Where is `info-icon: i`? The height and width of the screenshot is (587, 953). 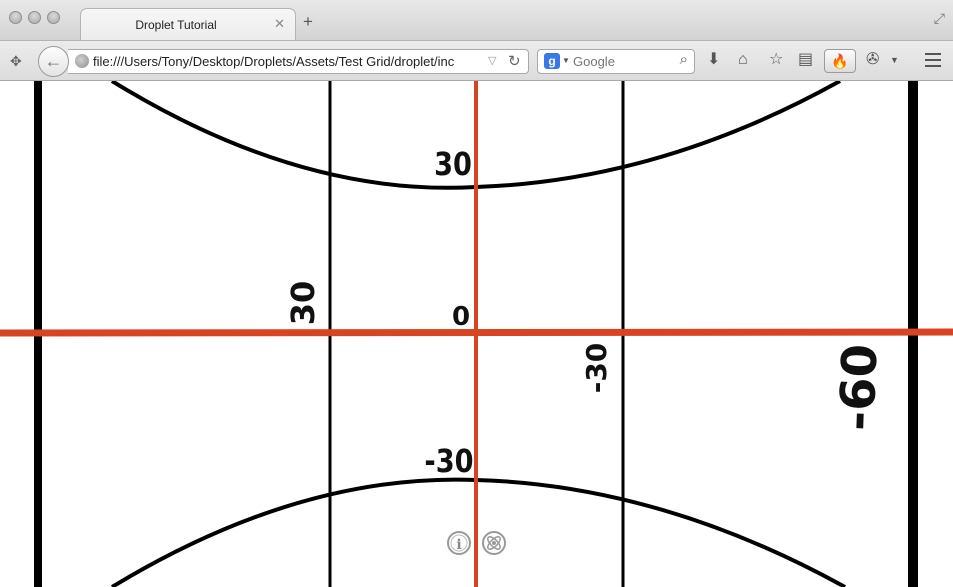 info-icon: i is located at coordinates (459, 543).